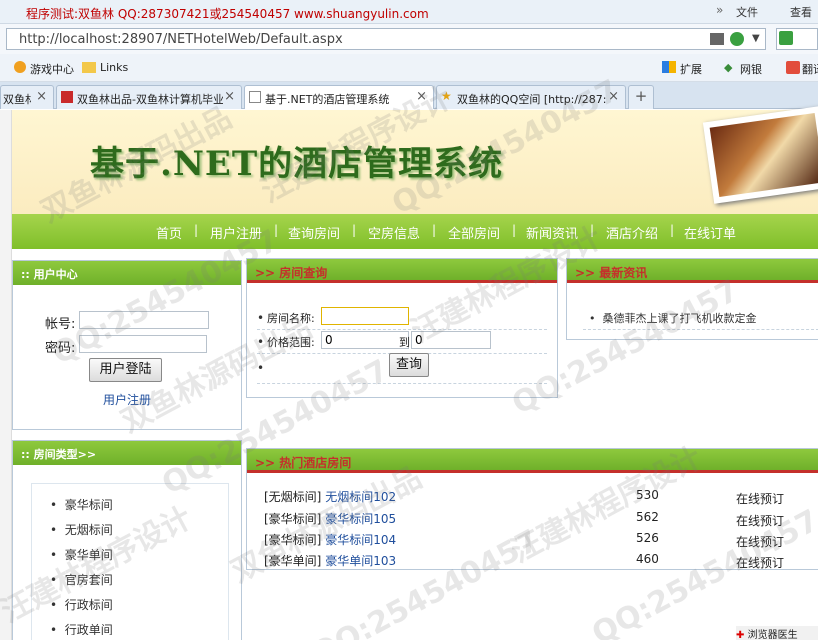 This screenshot has height=640, width=818. What do you see at coordinates (532, 461) in the screenshot?
I see `hot-rooms-header: >> 热门酒店房间` at bounding box center [532, 461].